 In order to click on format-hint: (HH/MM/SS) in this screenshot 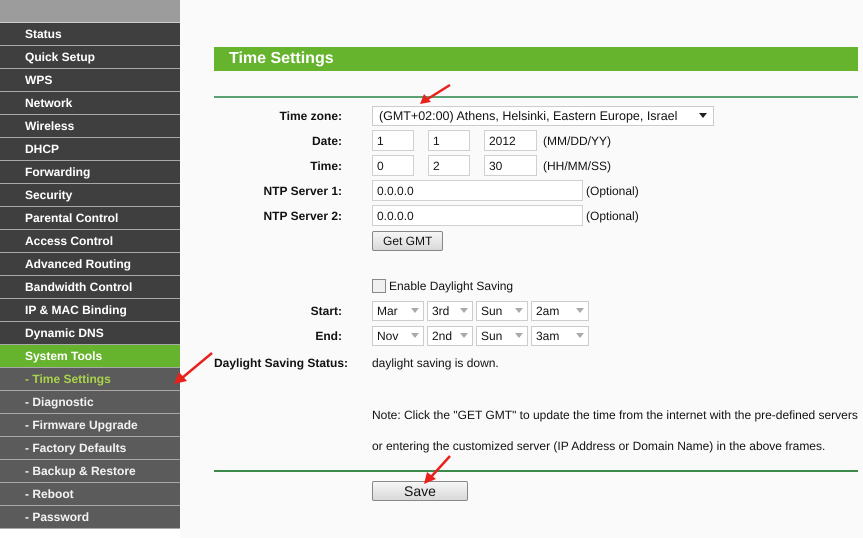, I will do `click(577, 165)`.